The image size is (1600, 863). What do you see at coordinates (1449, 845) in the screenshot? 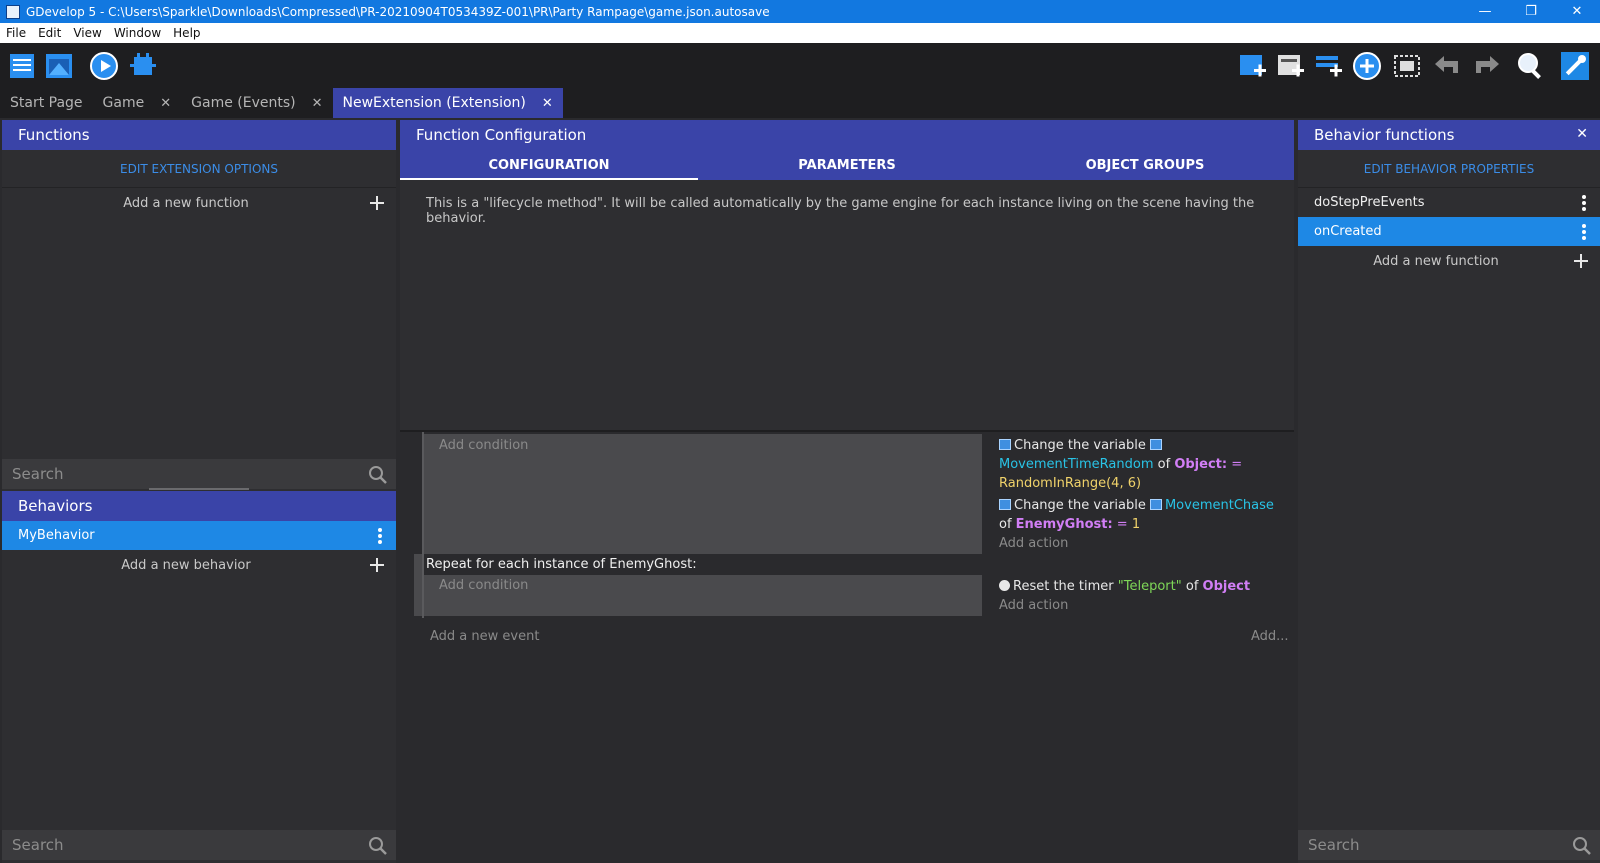
I see `behavior-functions-search-input: Search` at bounding box center [1449, 845].